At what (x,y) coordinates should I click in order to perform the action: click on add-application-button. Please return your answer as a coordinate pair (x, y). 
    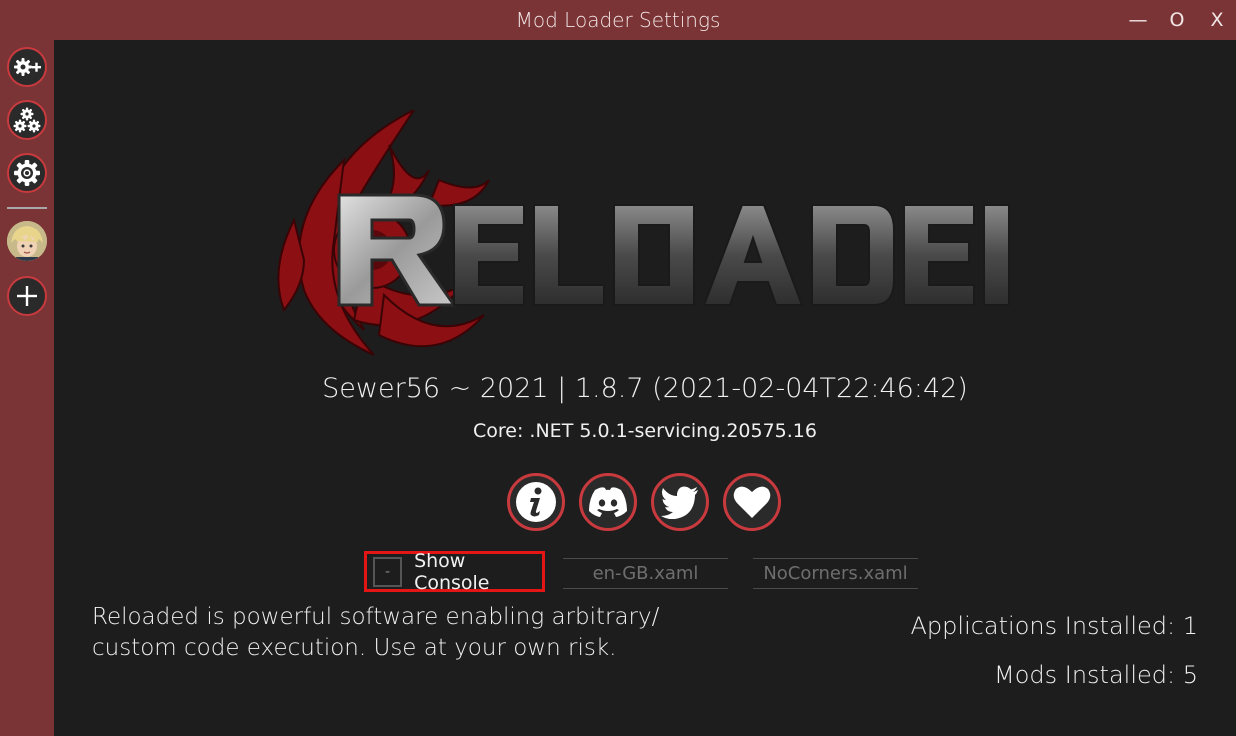
    Looking at the image, I should click on (27, 296).